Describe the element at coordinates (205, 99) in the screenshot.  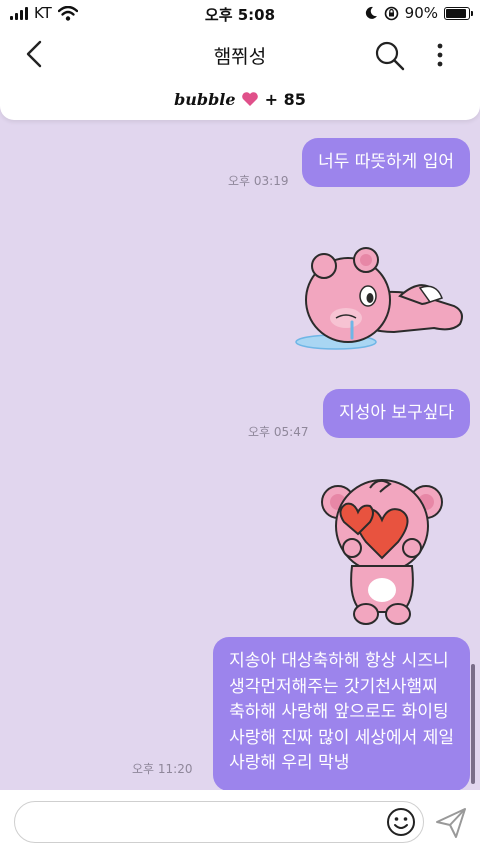
I see `bubble-logo-text: bubble` at that location.